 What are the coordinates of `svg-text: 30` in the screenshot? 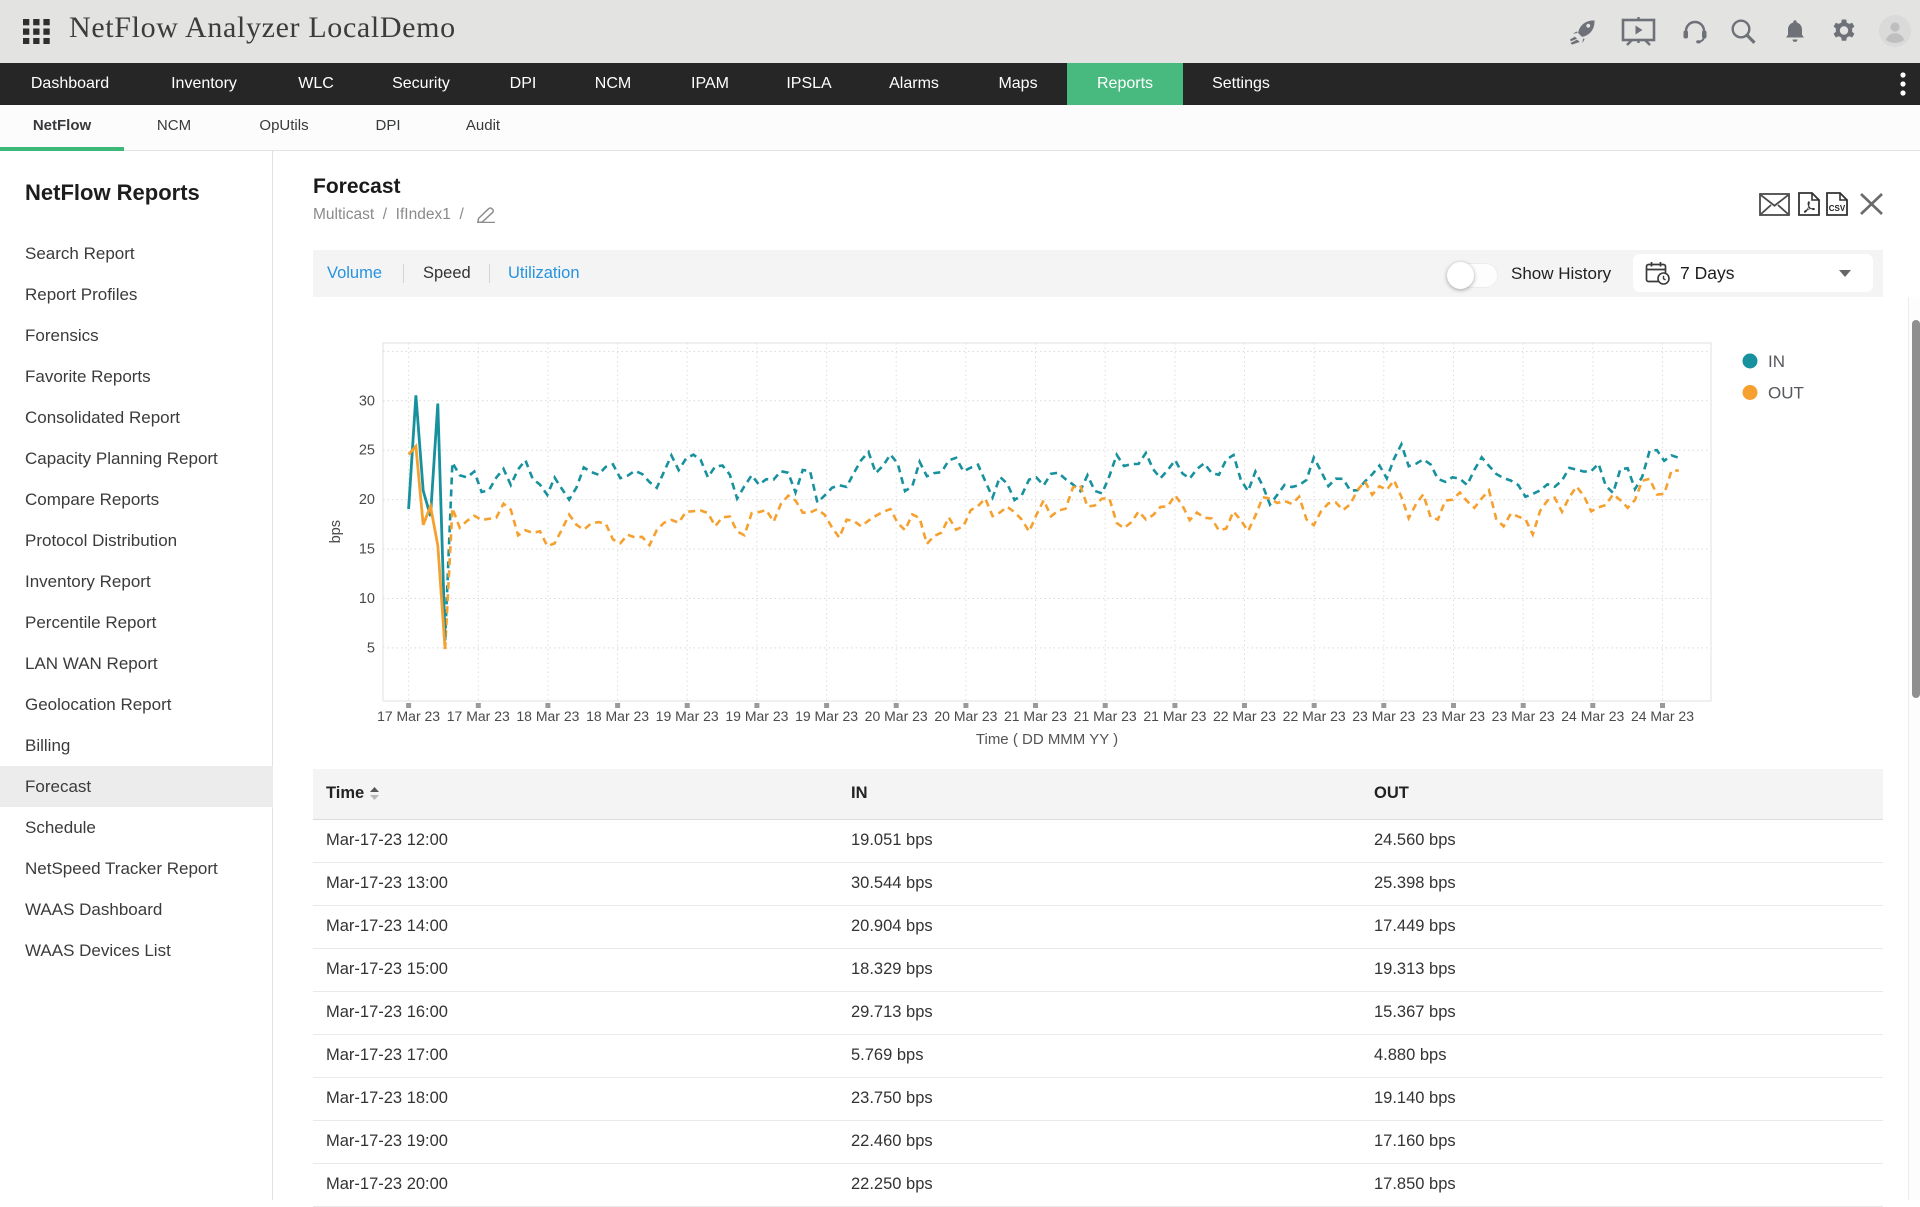 It's located at (367, 401).